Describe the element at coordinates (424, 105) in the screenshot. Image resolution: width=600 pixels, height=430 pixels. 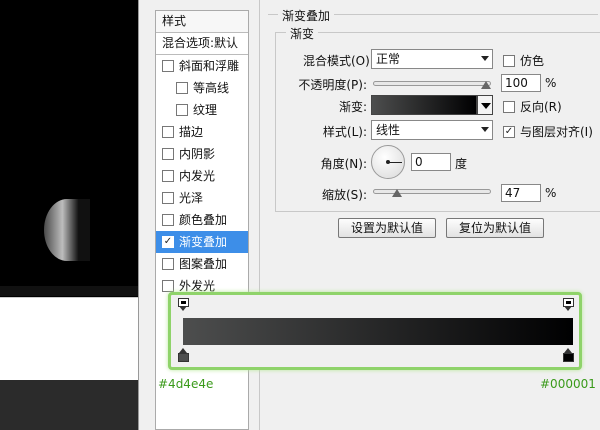
I see `gradient-swatch` at that location.